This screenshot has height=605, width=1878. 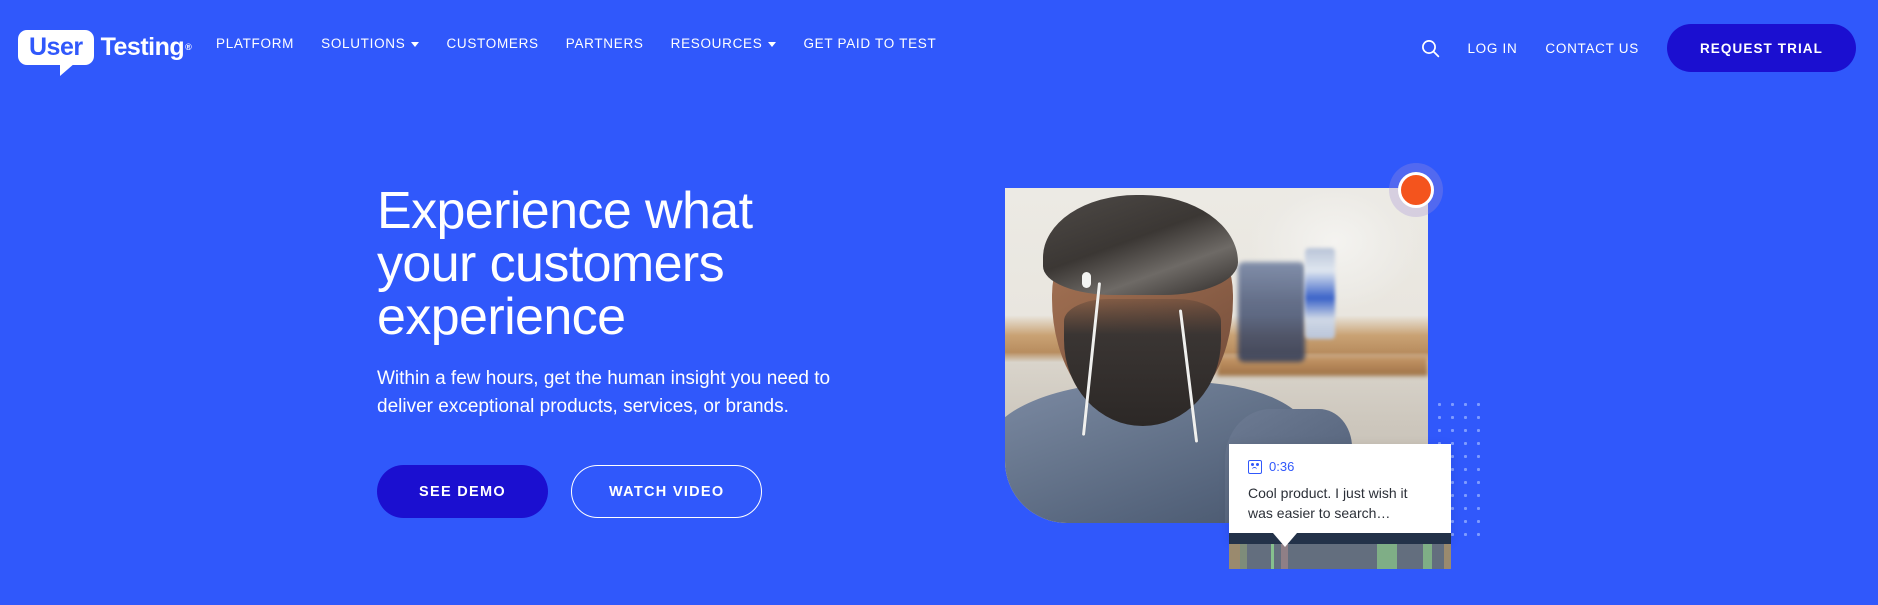 I want to click on photo-earbud, so click(x=1087, y=279).